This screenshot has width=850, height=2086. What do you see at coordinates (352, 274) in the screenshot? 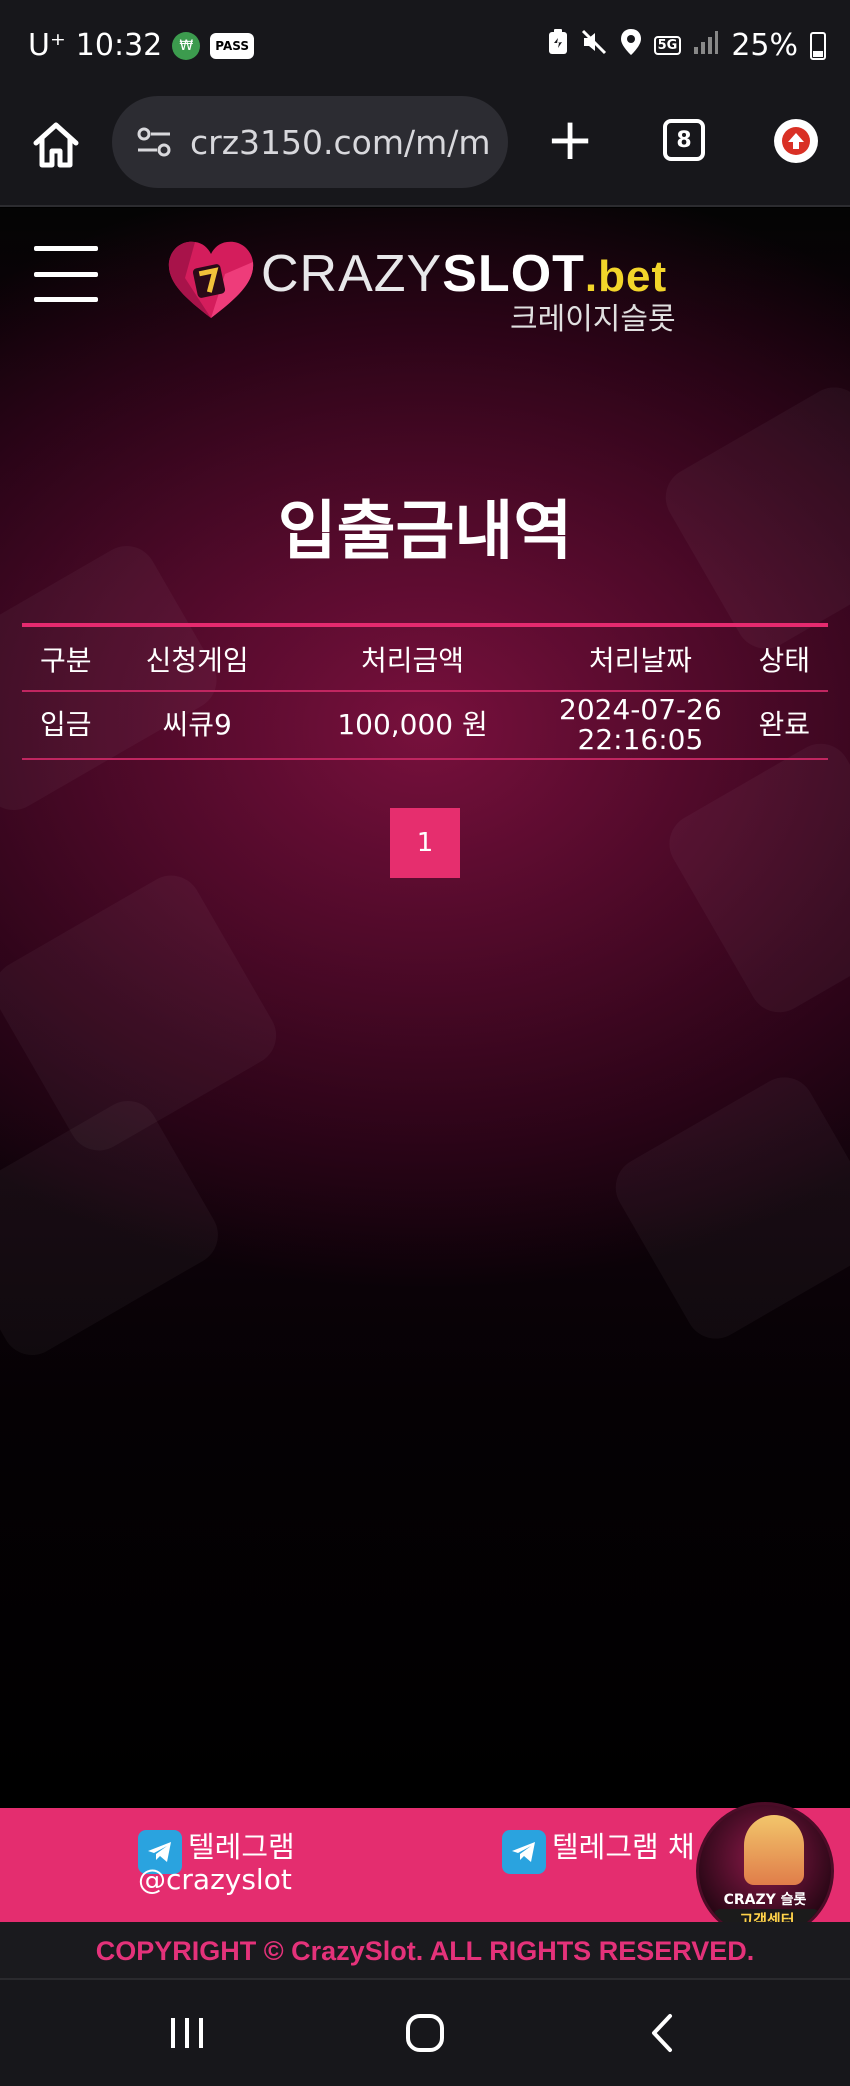
I see `logo-crazy: CRAZY` at bounding box center [352, 274].